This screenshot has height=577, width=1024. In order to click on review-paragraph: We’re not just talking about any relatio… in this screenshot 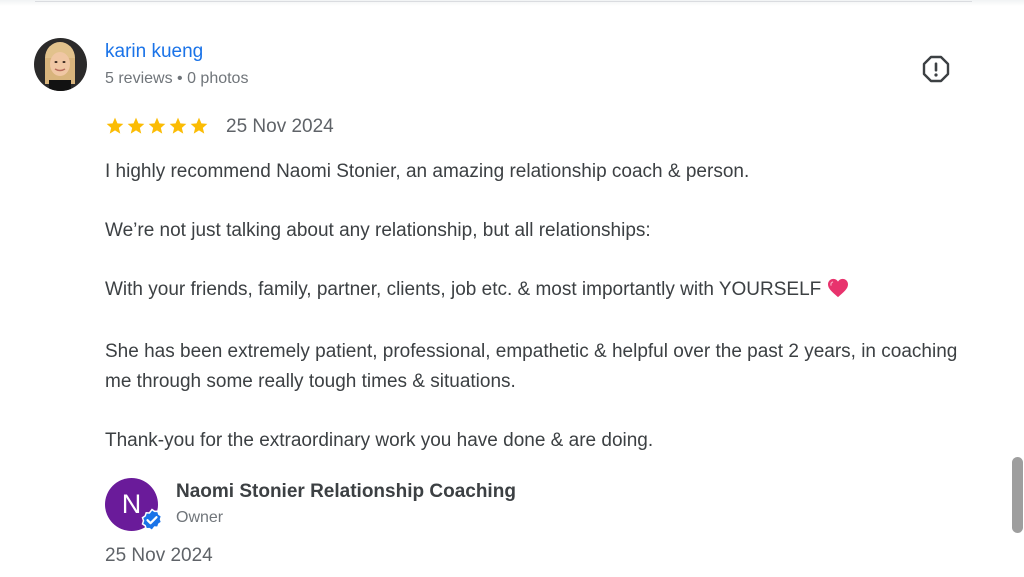, I will do `click(378, 230)`.